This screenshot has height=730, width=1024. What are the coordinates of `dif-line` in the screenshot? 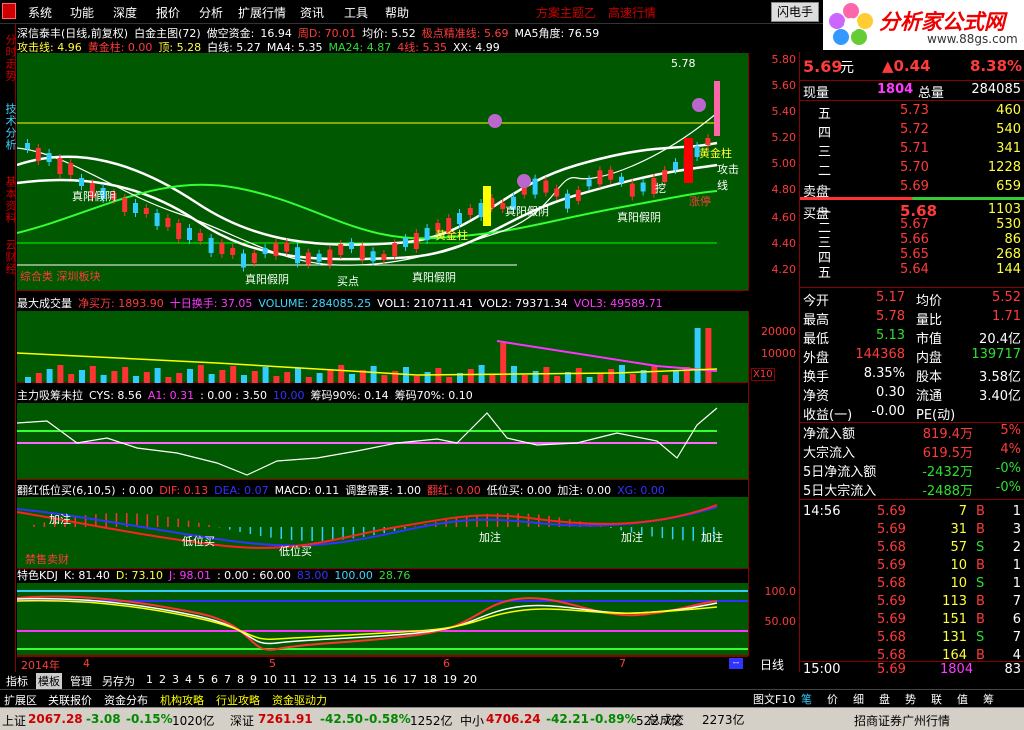 It's located at (367, 526).